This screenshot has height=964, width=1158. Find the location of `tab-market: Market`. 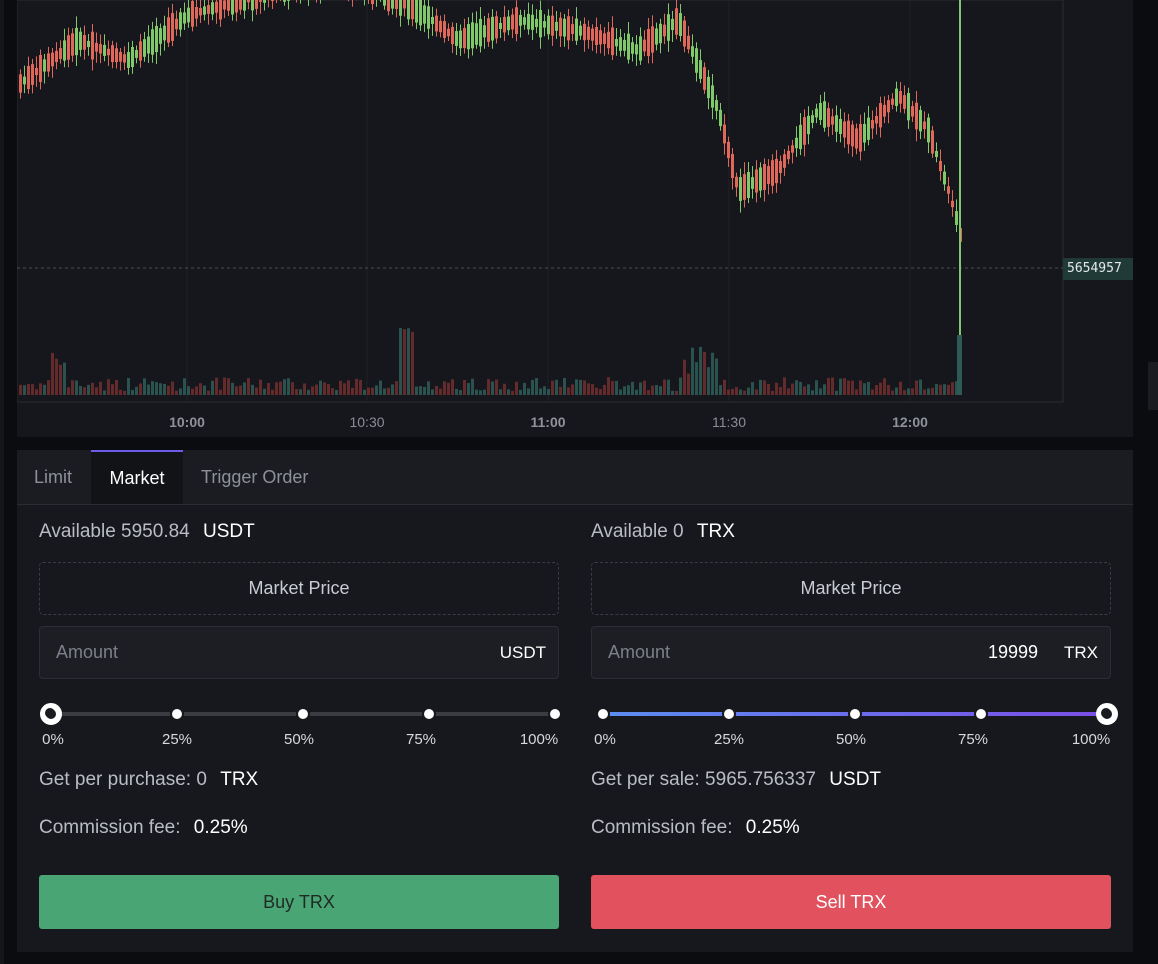

tab-market: Market is located at coordinates (137, 477).